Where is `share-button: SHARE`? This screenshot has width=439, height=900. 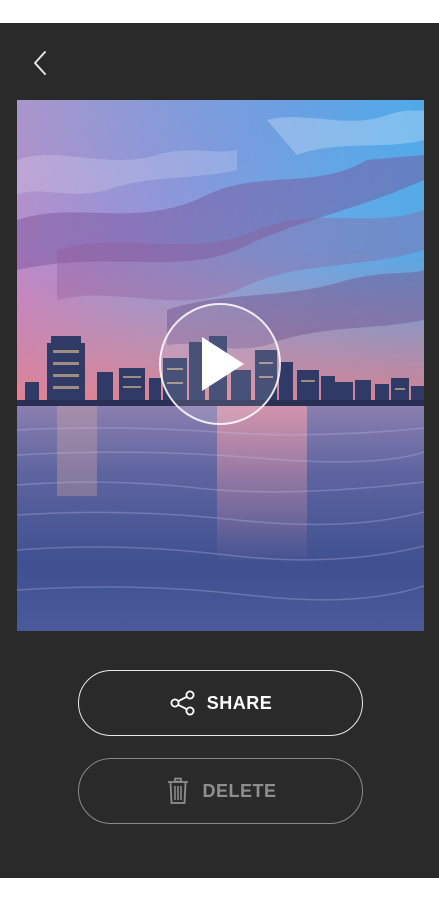
share-button: SHARE is located at coordinates (220, 703).